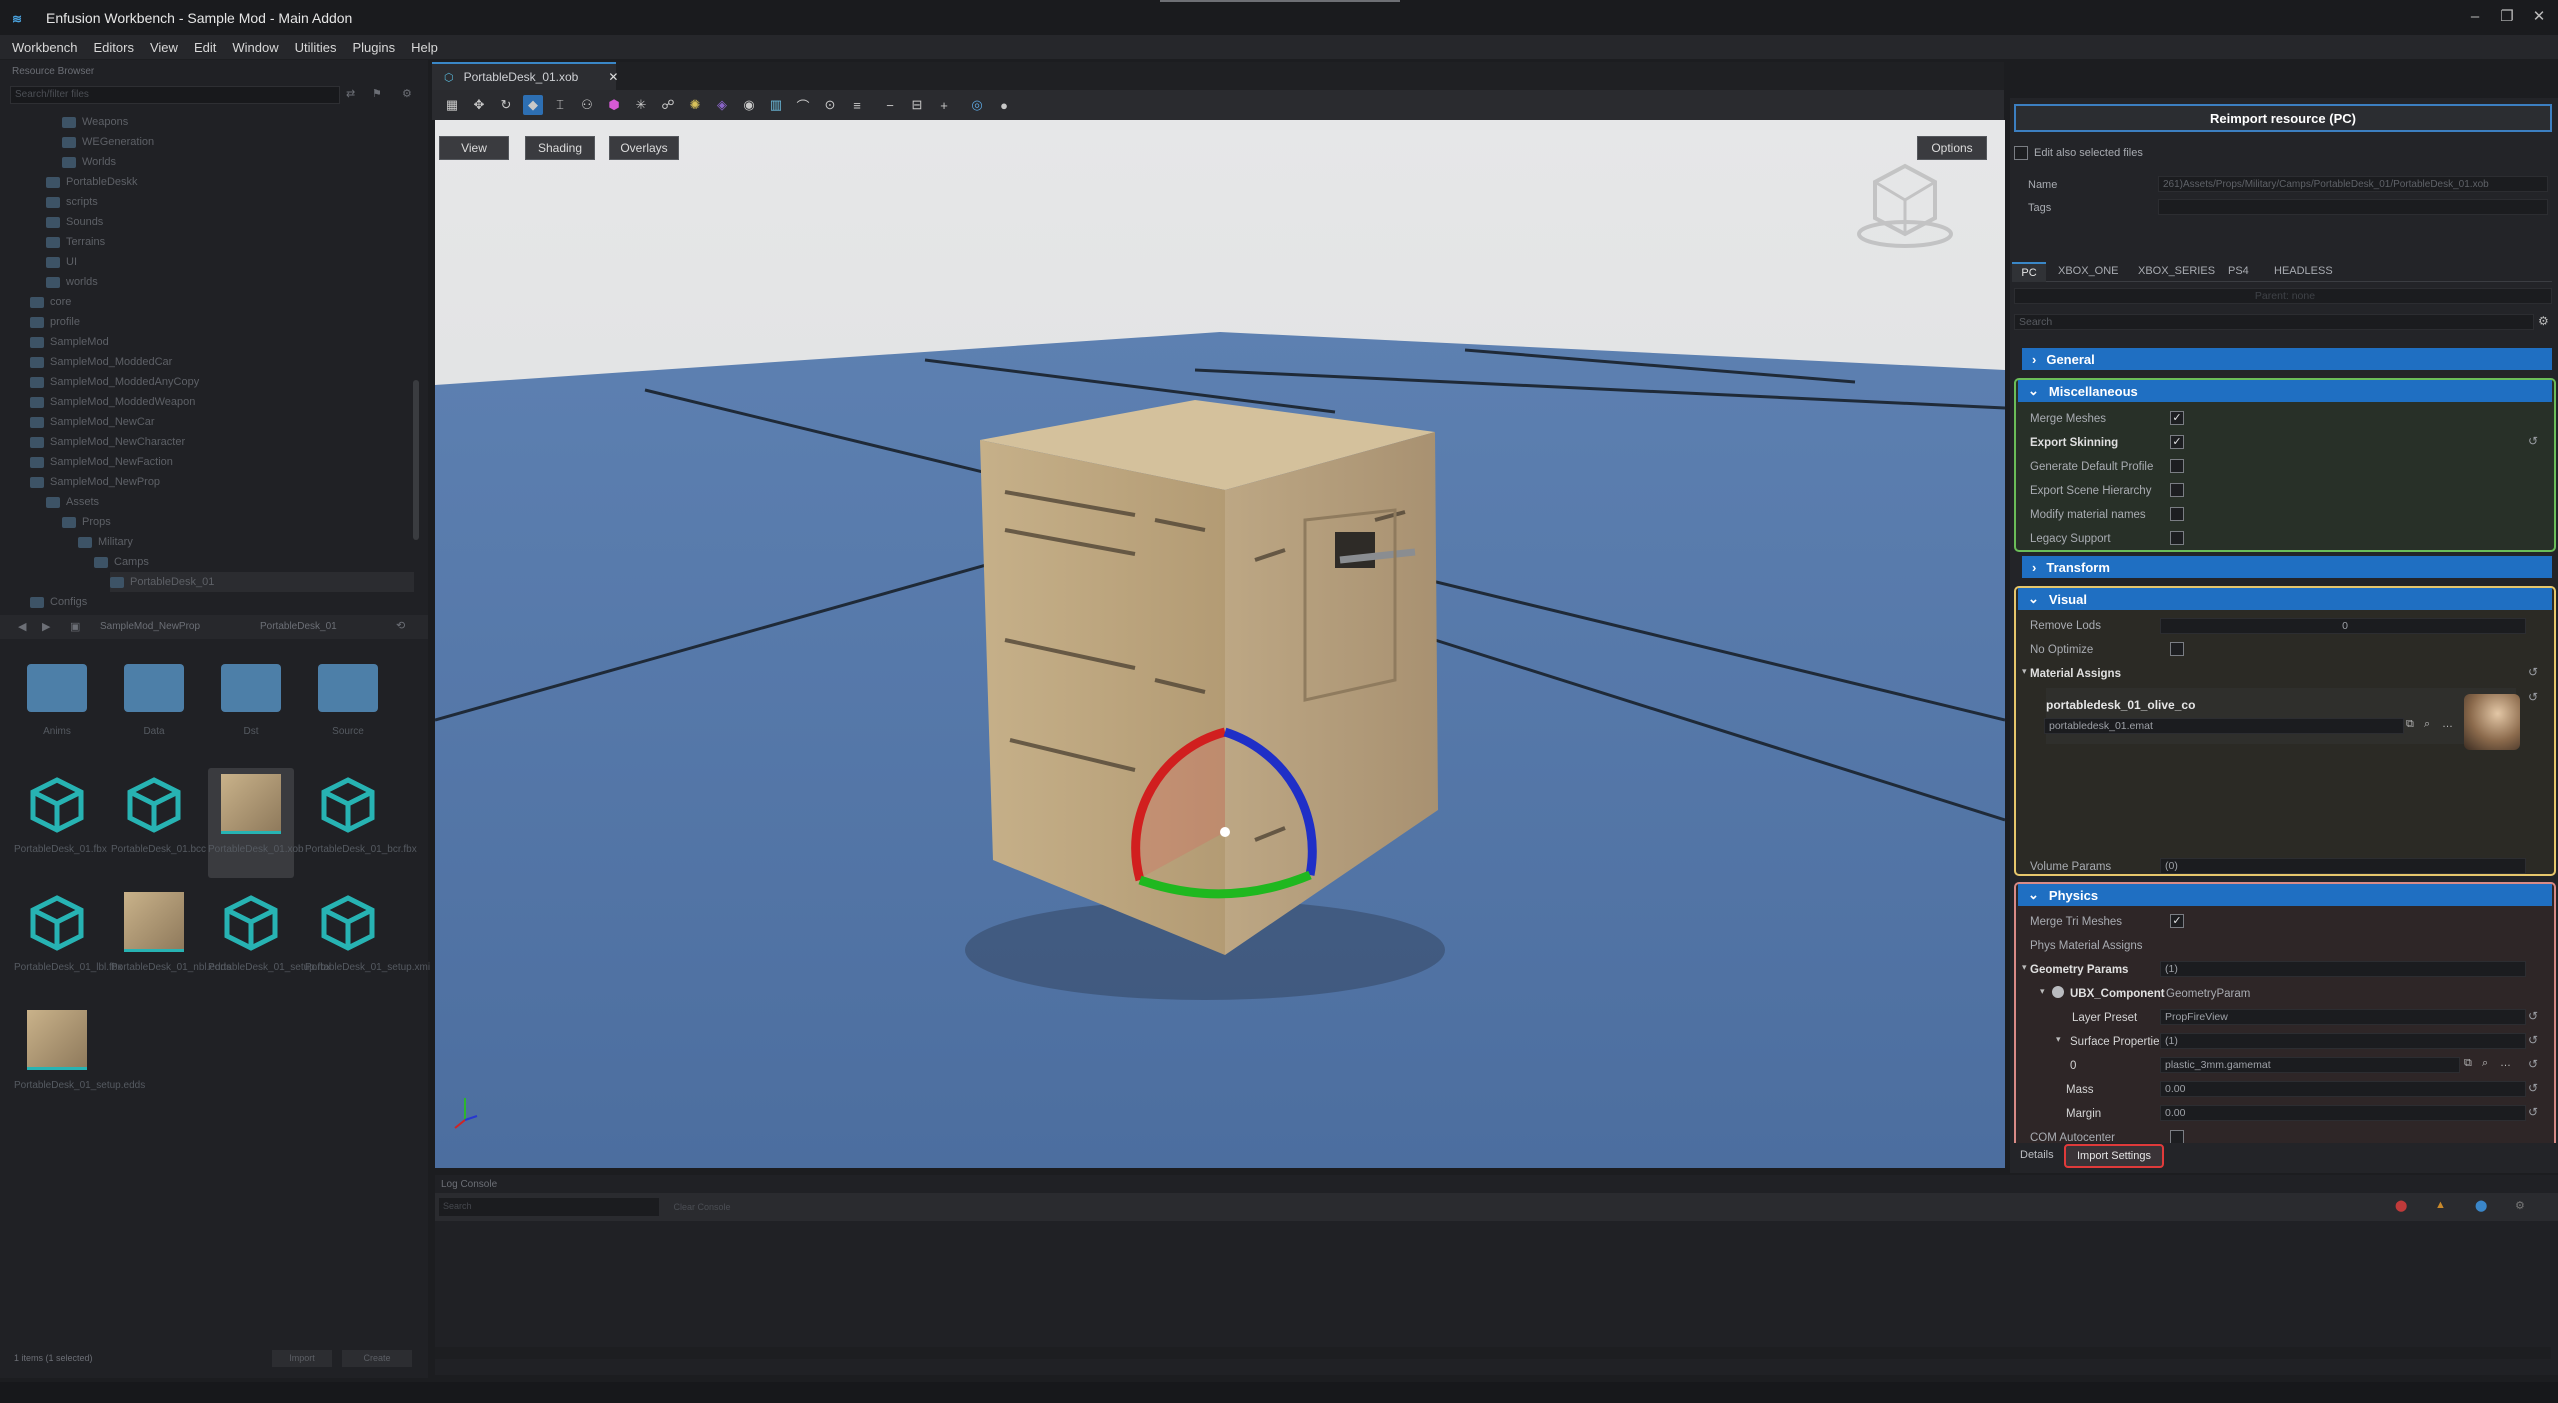  What do you see at coordinates (374, 47) in the screenshot?
I see `menu-plugins: Plugins` at bounding box center [374, 47].